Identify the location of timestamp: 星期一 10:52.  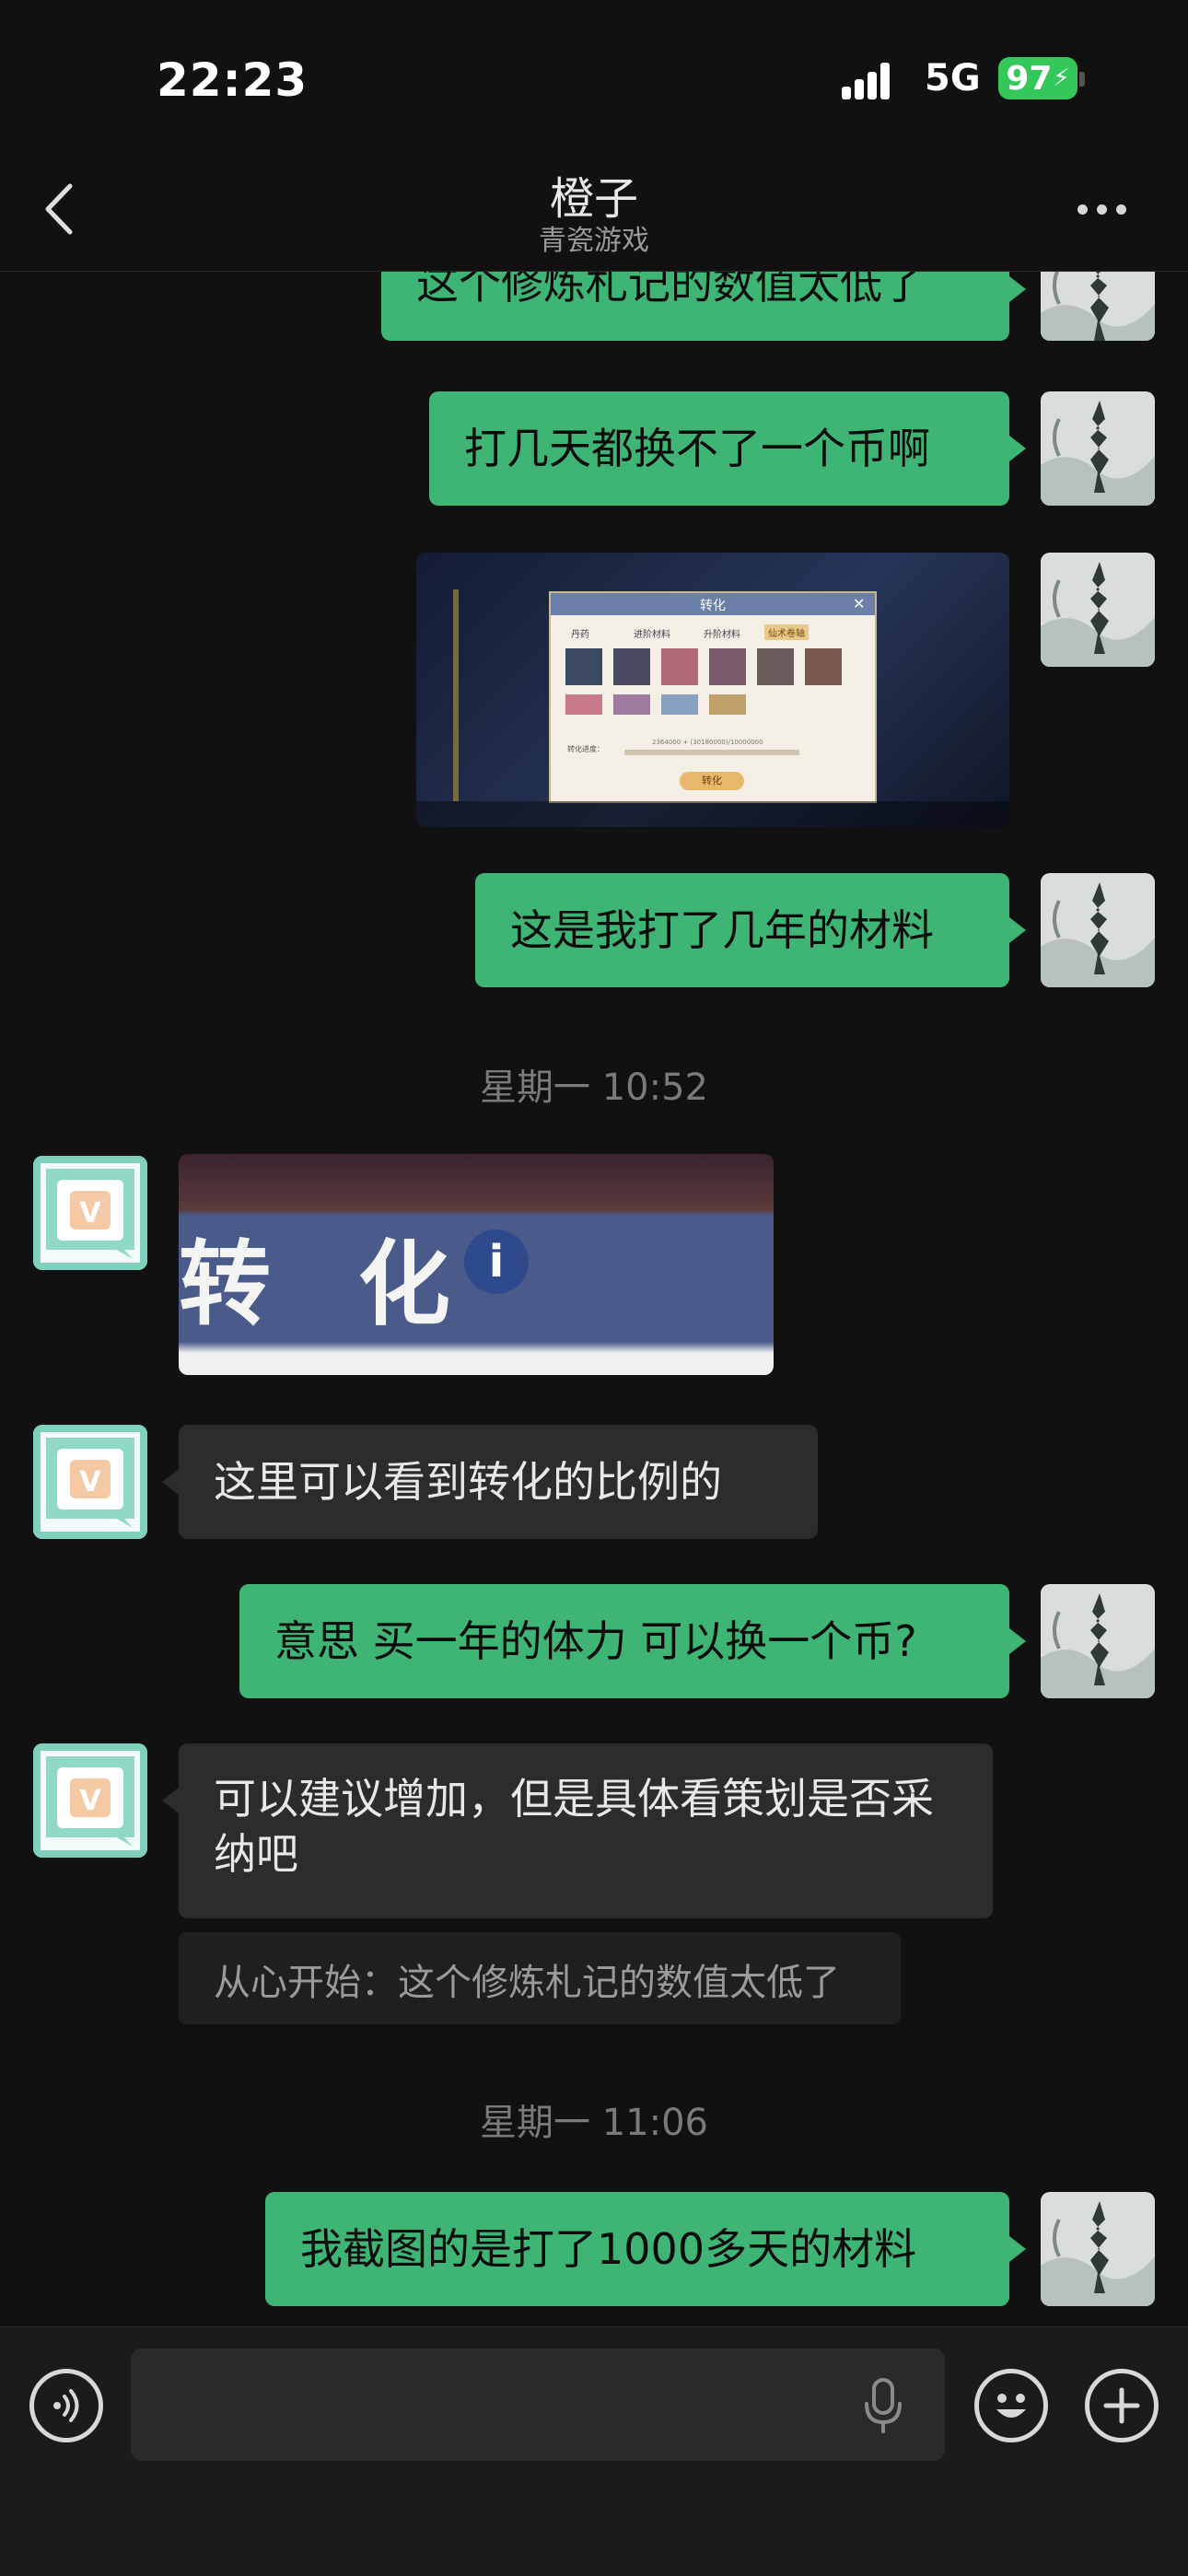
(594, 1088).